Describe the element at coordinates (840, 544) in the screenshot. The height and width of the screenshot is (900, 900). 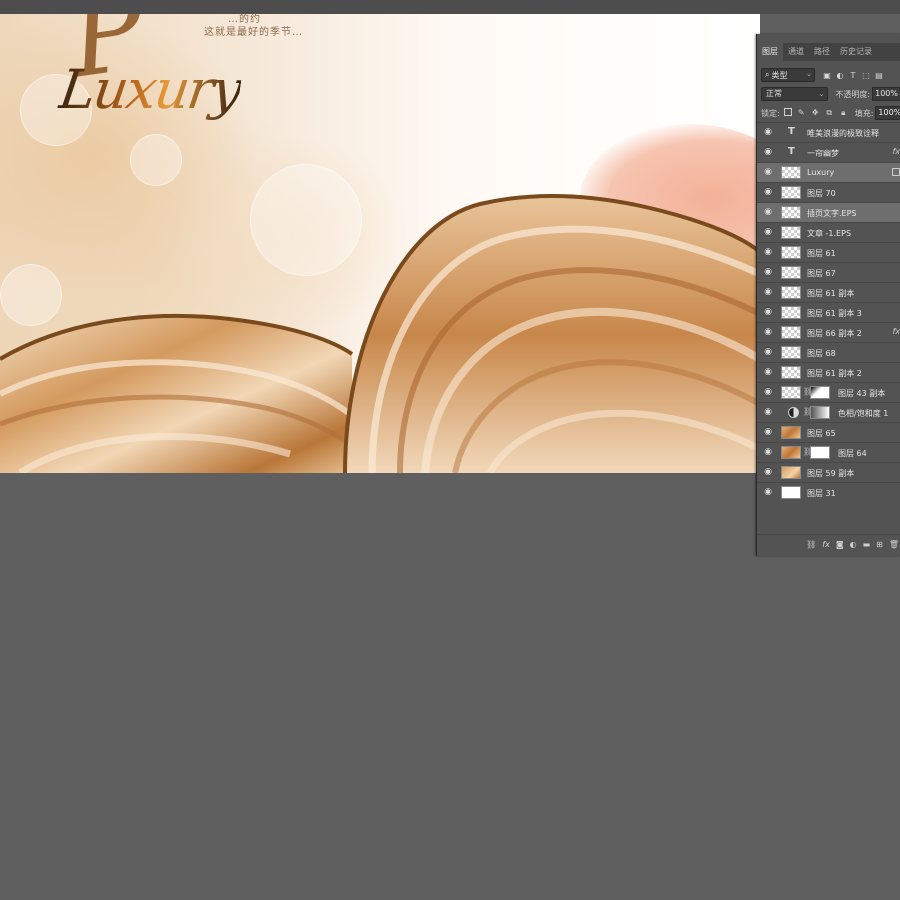
I see `mask-icon: ◙` at that location.